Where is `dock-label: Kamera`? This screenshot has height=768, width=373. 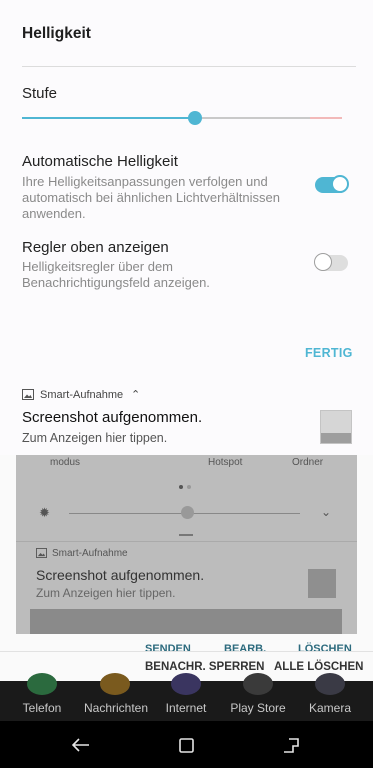 dock-label: Kamera is located at coordinates (330, 708).